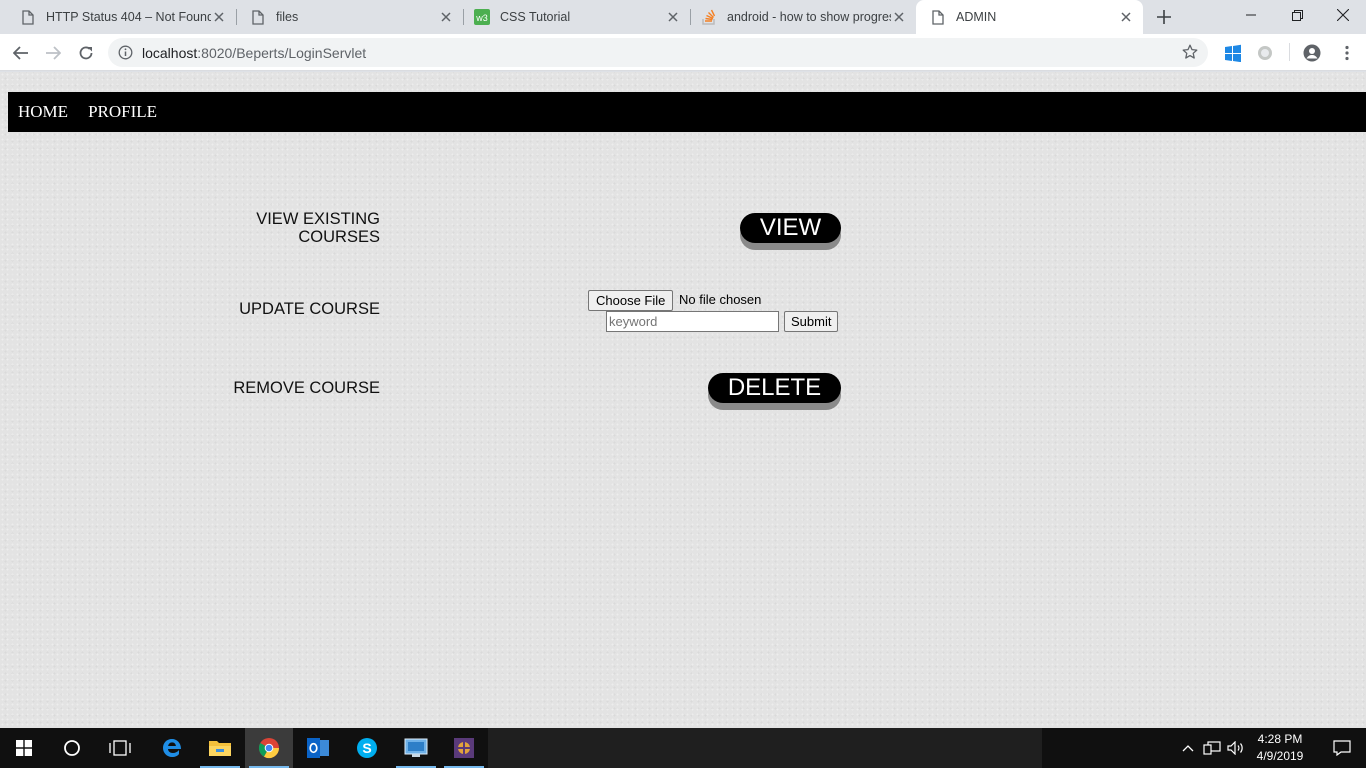  What do you see at coordinates (120, 748) in the screenshot?
I see `task-view-icon` at bounding box center [120, 748].